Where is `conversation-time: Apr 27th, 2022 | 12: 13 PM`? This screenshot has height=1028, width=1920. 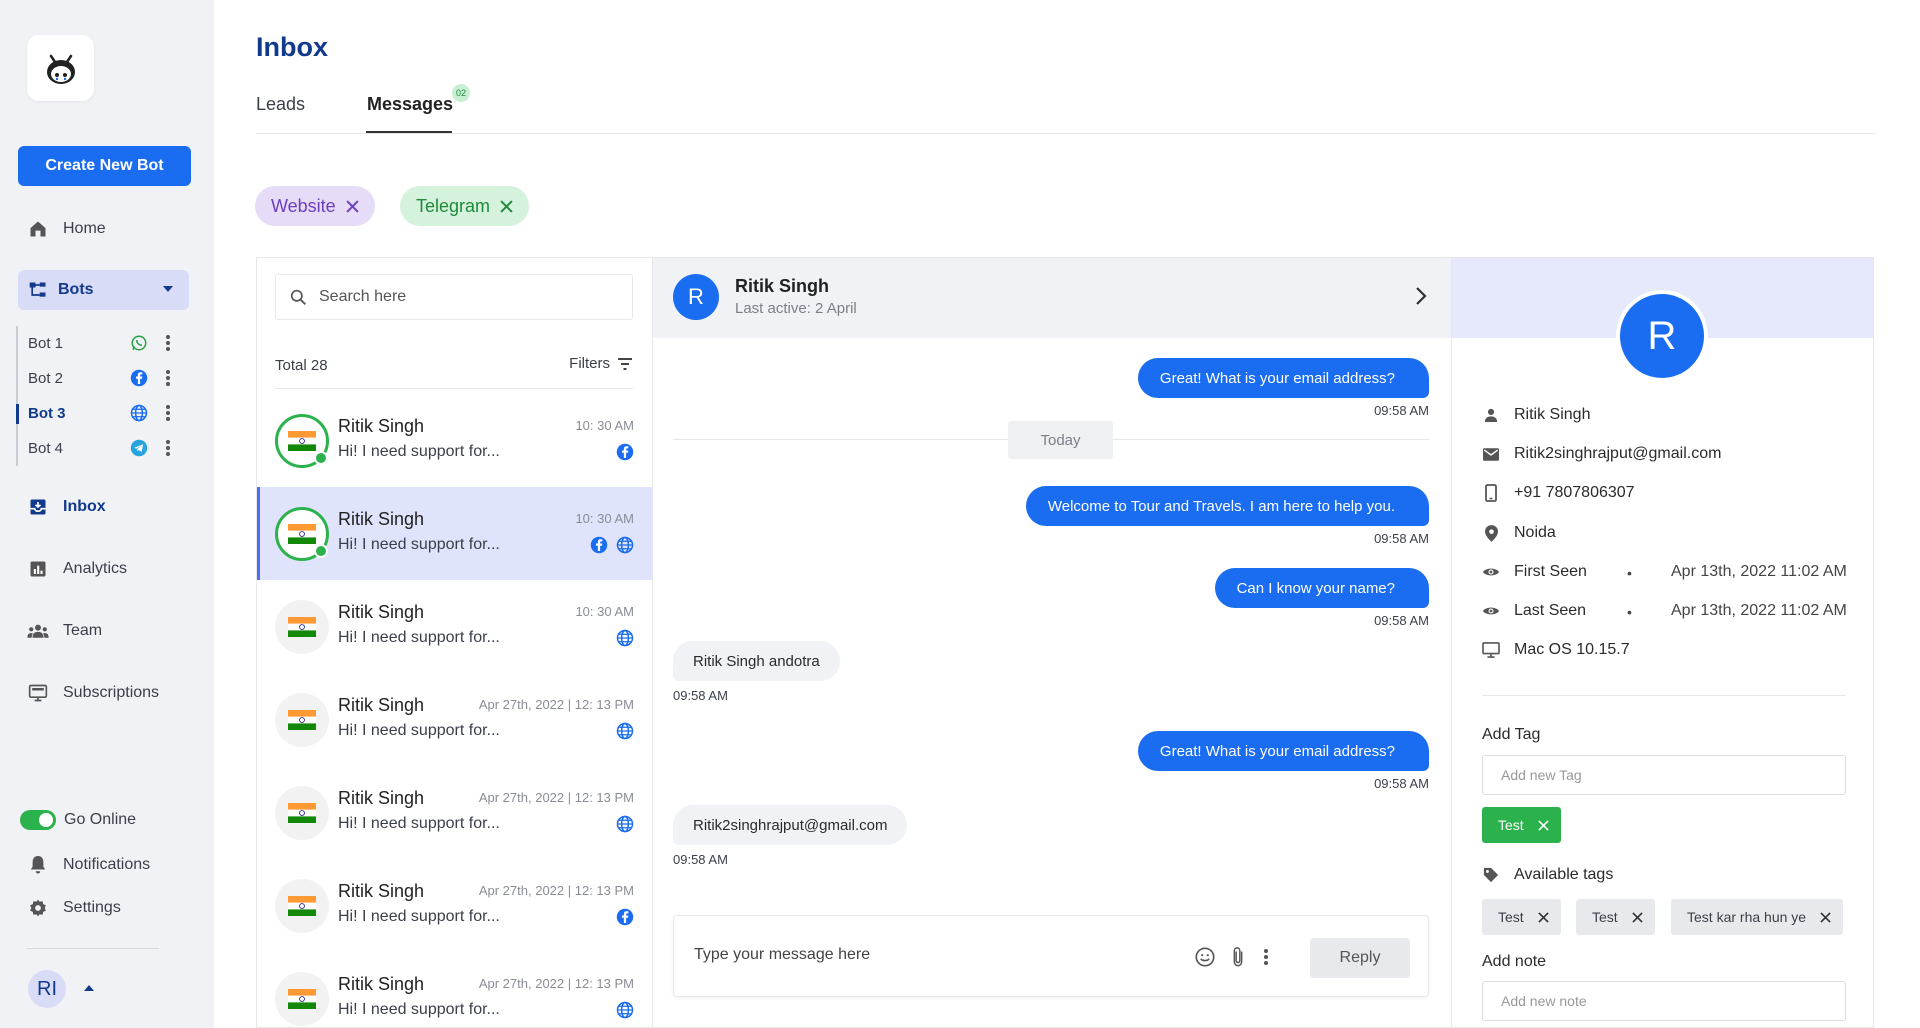 conversation-time: Apr 27th, 2022 | 12: 13 PM is located at coordinates (556, 983).